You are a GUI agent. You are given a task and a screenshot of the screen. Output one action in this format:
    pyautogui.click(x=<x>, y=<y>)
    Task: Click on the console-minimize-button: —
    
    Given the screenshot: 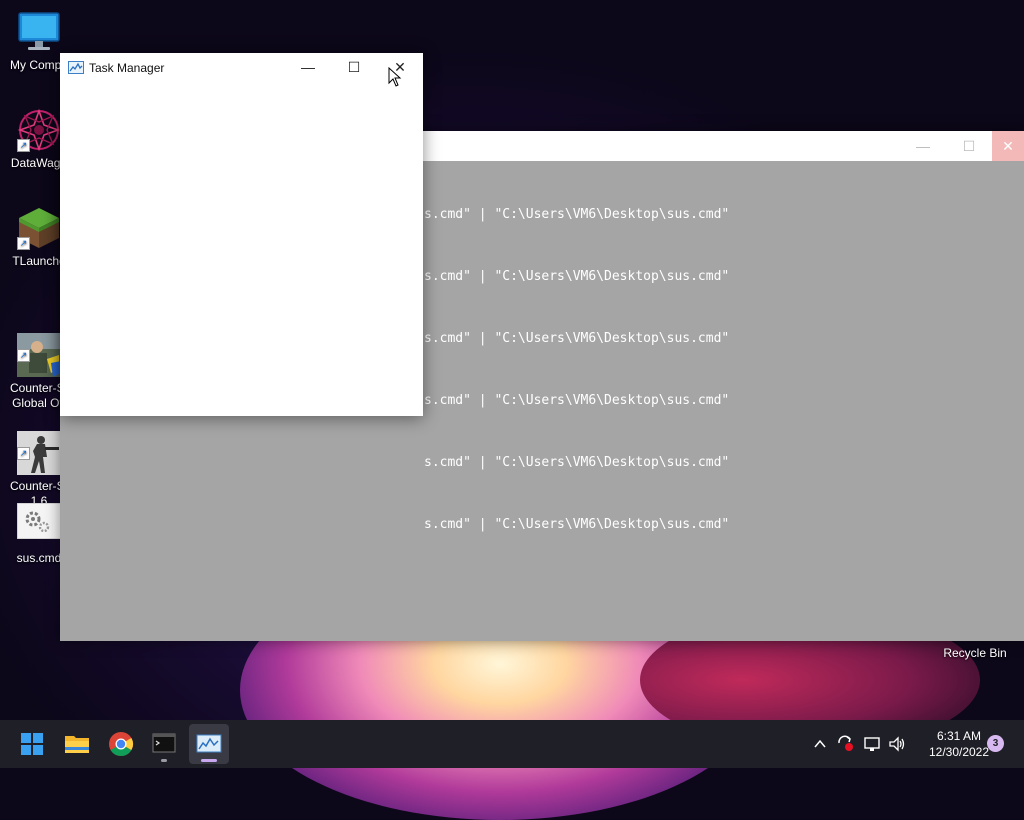 What is the action you would take?
    pyautogui.click(x=923, y=146)
    